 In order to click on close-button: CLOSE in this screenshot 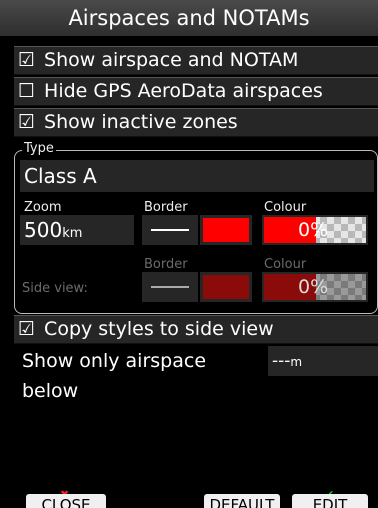, I will do `click(66, 501)`.